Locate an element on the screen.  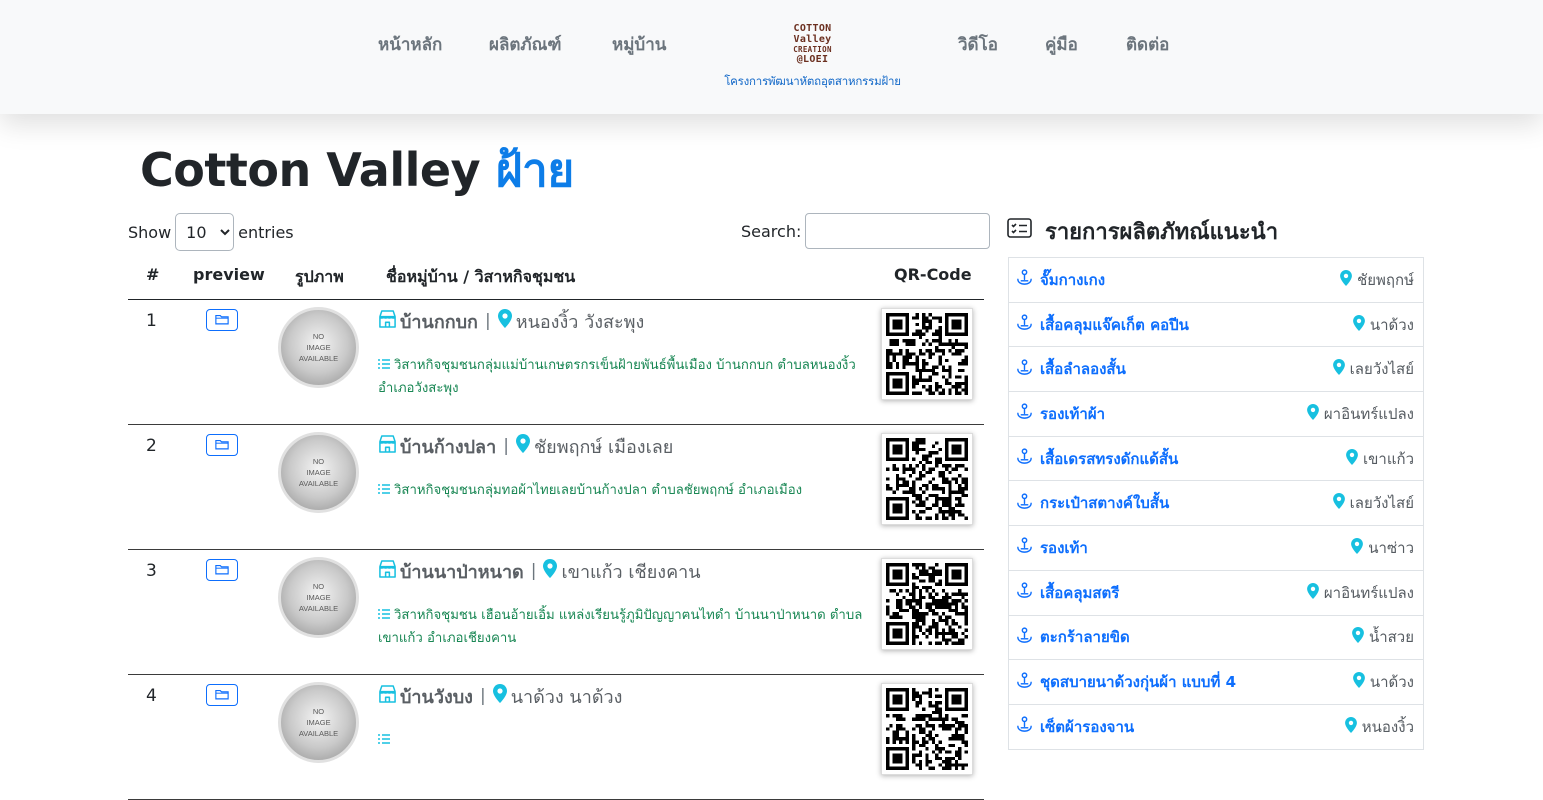
nav-contact-link: ติดต่อ is located at coordinates (1147, 44).